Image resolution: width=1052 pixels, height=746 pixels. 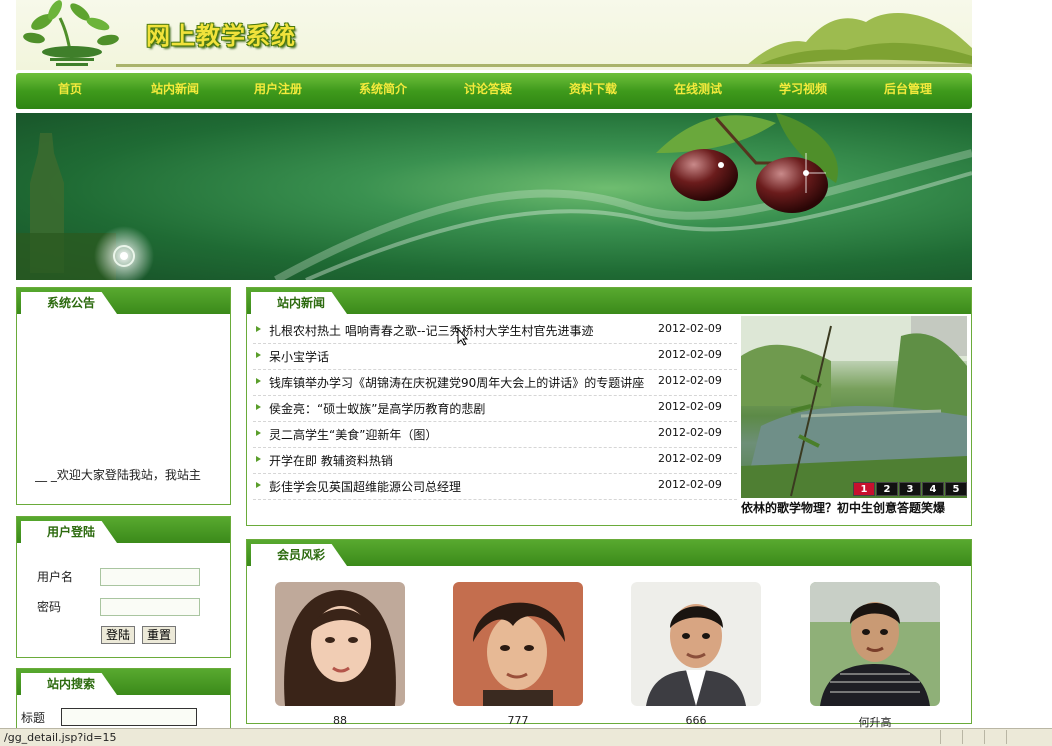 I want to click on login-box: 用户登陆 用户名 密码 登陆 重置, so click(x=123, y=587).